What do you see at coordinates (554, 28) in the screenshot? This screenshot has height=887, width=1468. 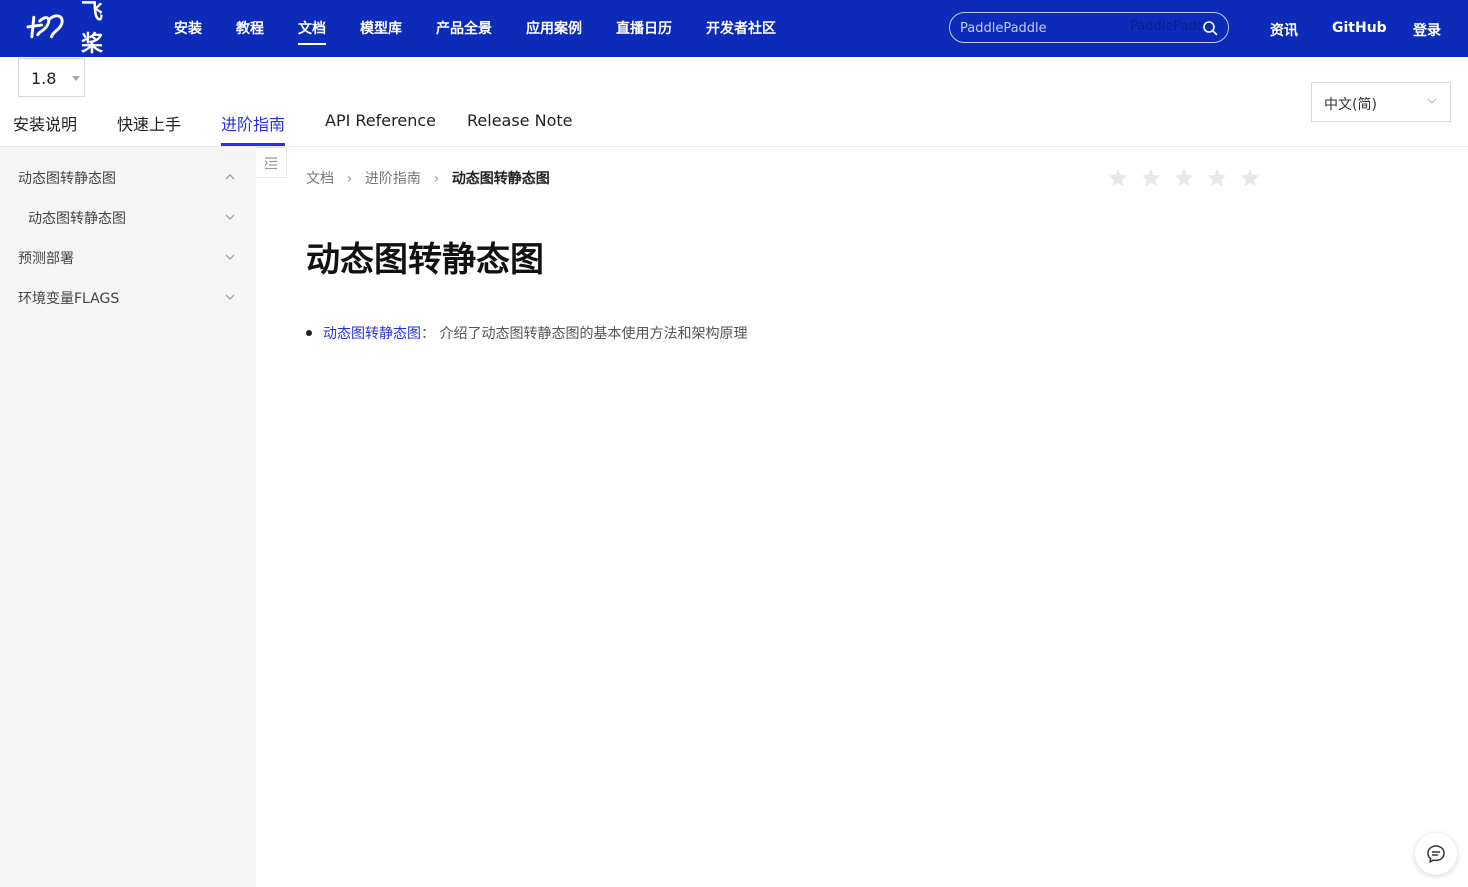 I see `nav-item-cases: 应用案例` at bounding box center [554, 28].